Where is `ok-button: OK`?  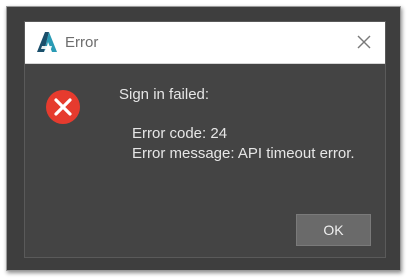
ok-button: OK is located at coordinates (333, 230).